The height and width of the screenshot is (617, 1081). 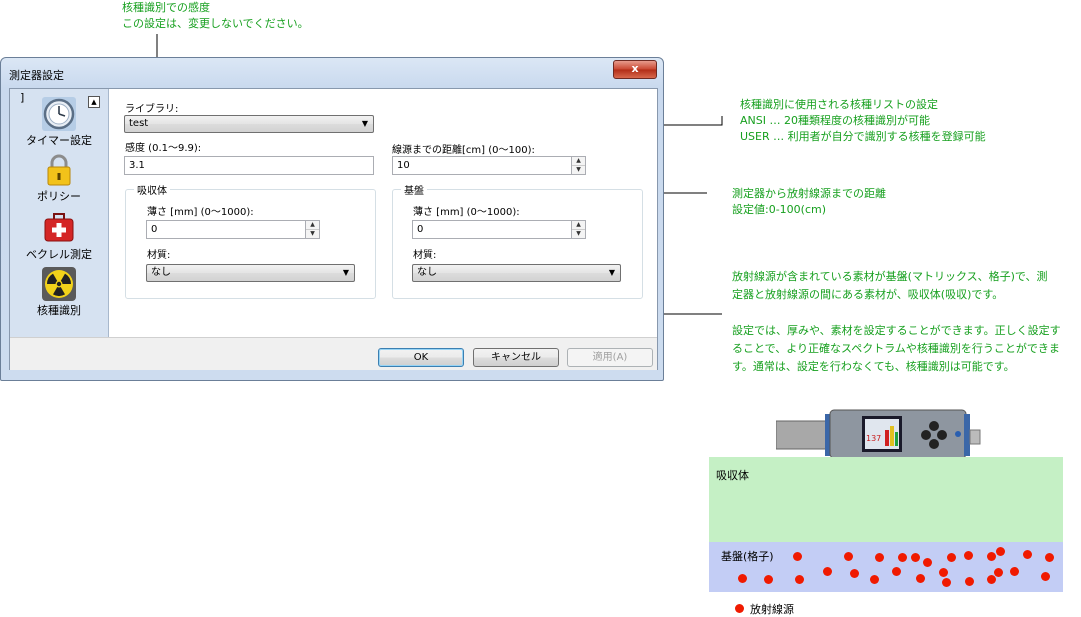 I want to click on first-aid-kit-icon, so click(x=59, y=227).